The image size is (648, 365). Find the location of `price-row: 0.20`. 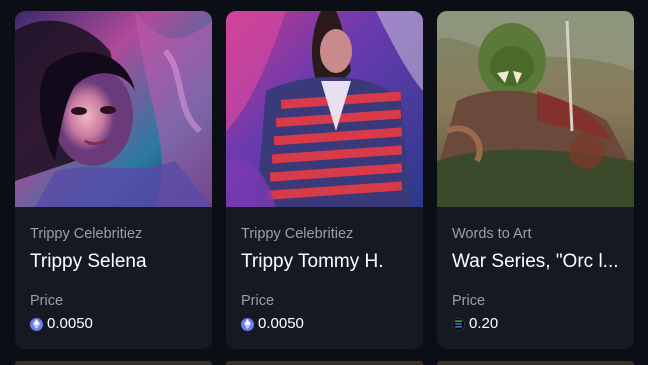

price-row: 0.20 is located at coordinates (536, 324).